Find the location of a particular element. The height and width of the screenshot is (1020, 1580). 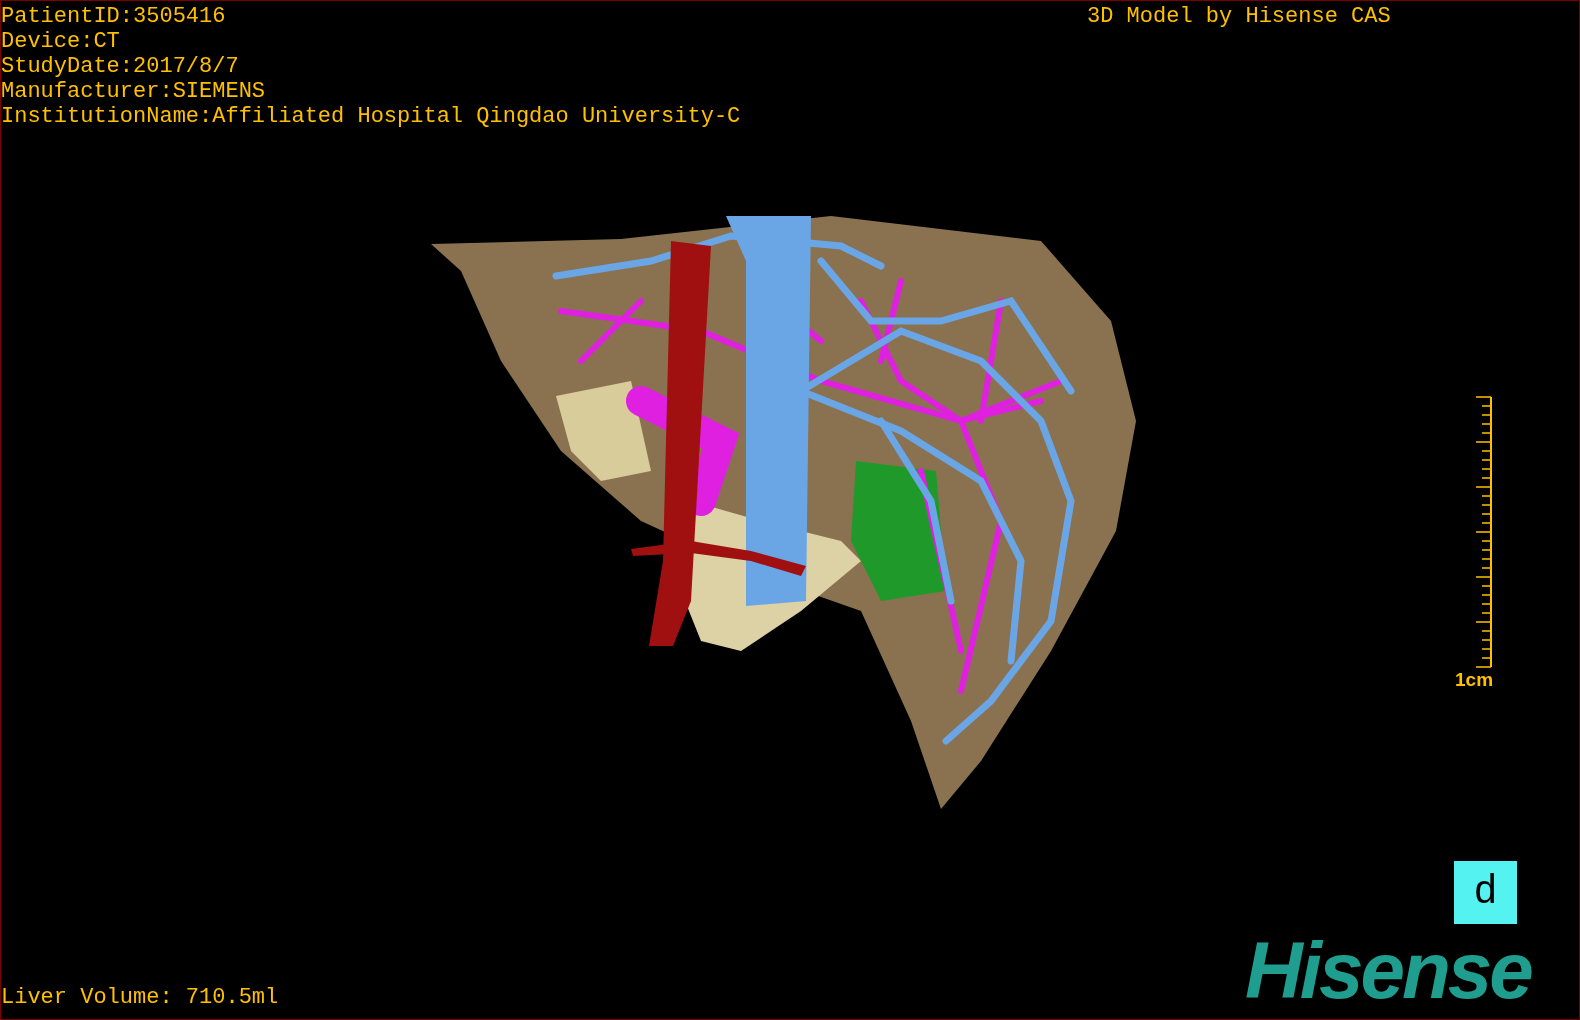

liver-volume-text: Liver Volume: 710.5ml is located at coordinates (140, 997).